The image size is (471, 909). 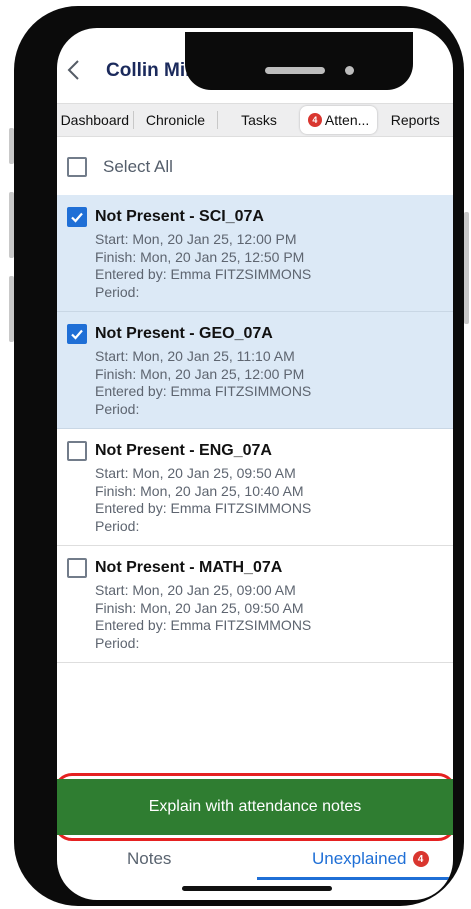 I want to click on active-tab-indicator, so click(x=355, y=878).